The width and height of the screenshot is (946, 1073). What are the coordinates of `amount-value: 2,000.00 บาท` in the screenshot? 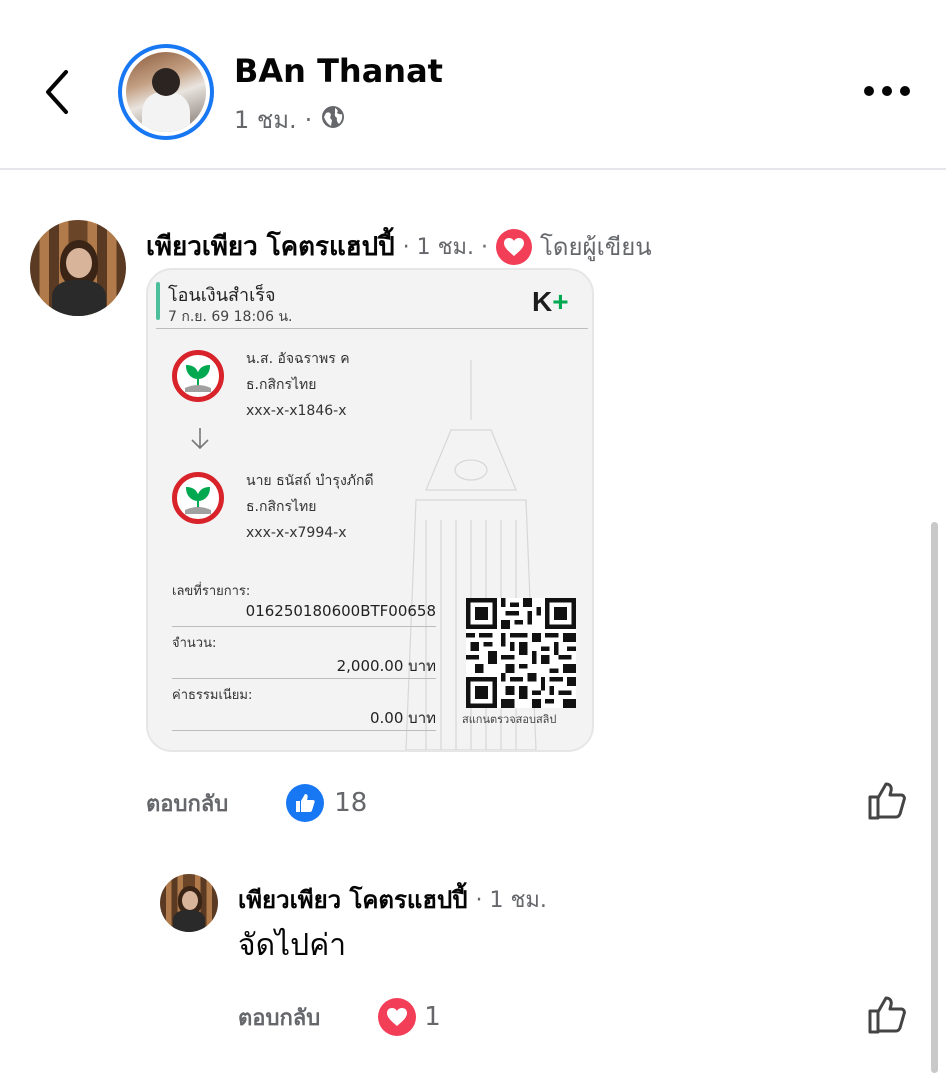 It's located at (386, 666).